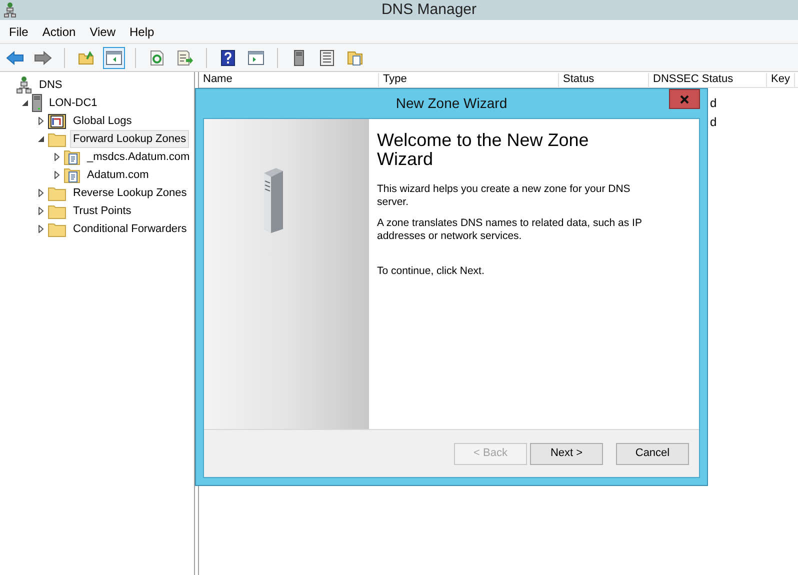 Image resolution: width=798 pixels, height=575 pixels. I want to click on tree-item: Conditional Forwarders, so click(130, 229).